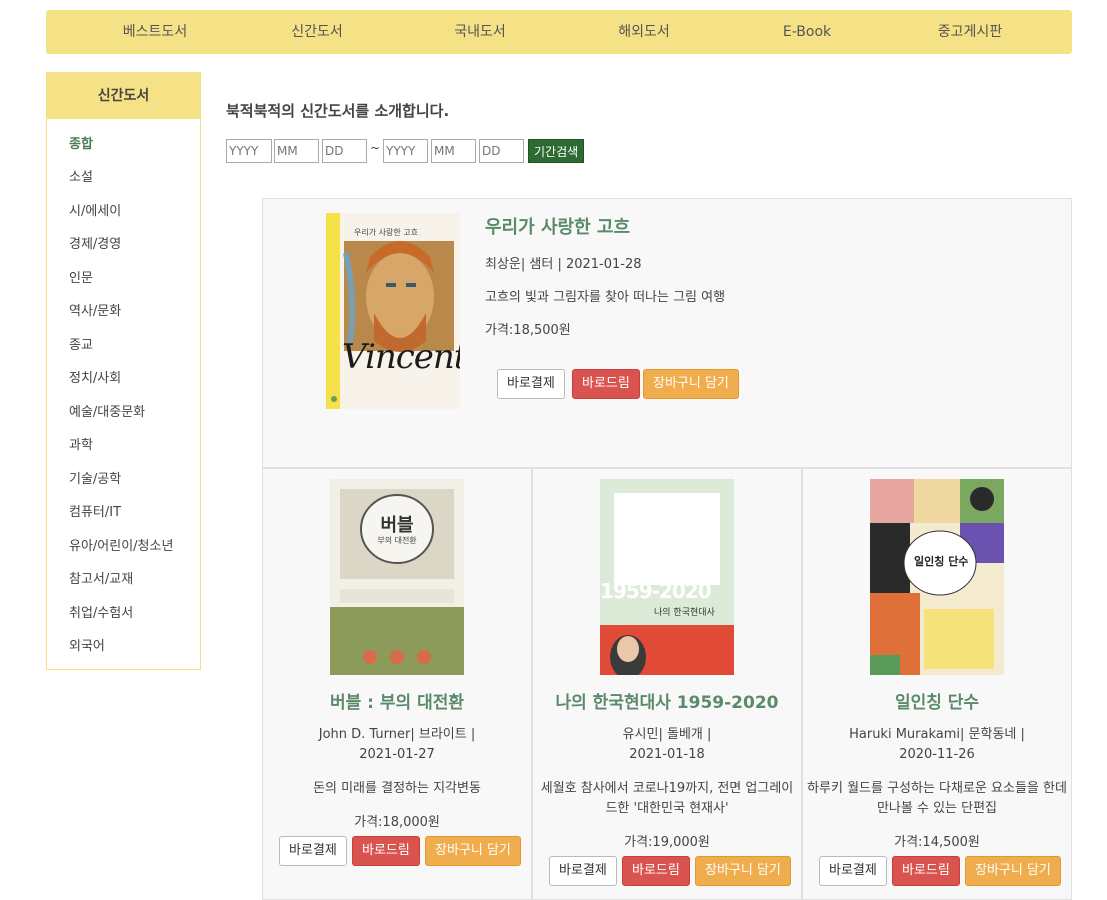 Image resolution: width=1107 pixels, height=900 pixels. Describe the element at coordinates (386, 232) in the screenshot. I see `cover-title-text: 우리가 사랑한 고흐` at that location.